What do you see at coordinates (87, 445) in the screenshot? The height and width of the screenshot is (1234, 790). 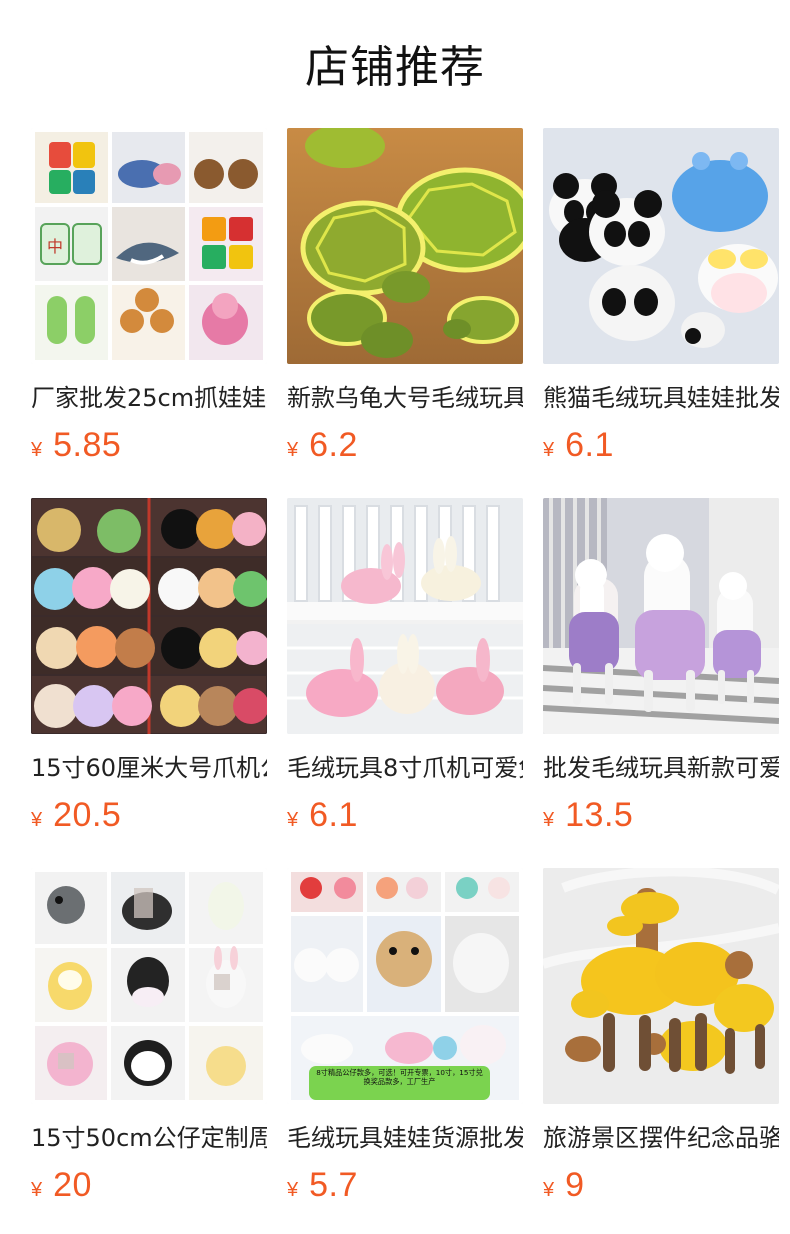 I see `price-value: 5.85` at bounding box center [87, 445].